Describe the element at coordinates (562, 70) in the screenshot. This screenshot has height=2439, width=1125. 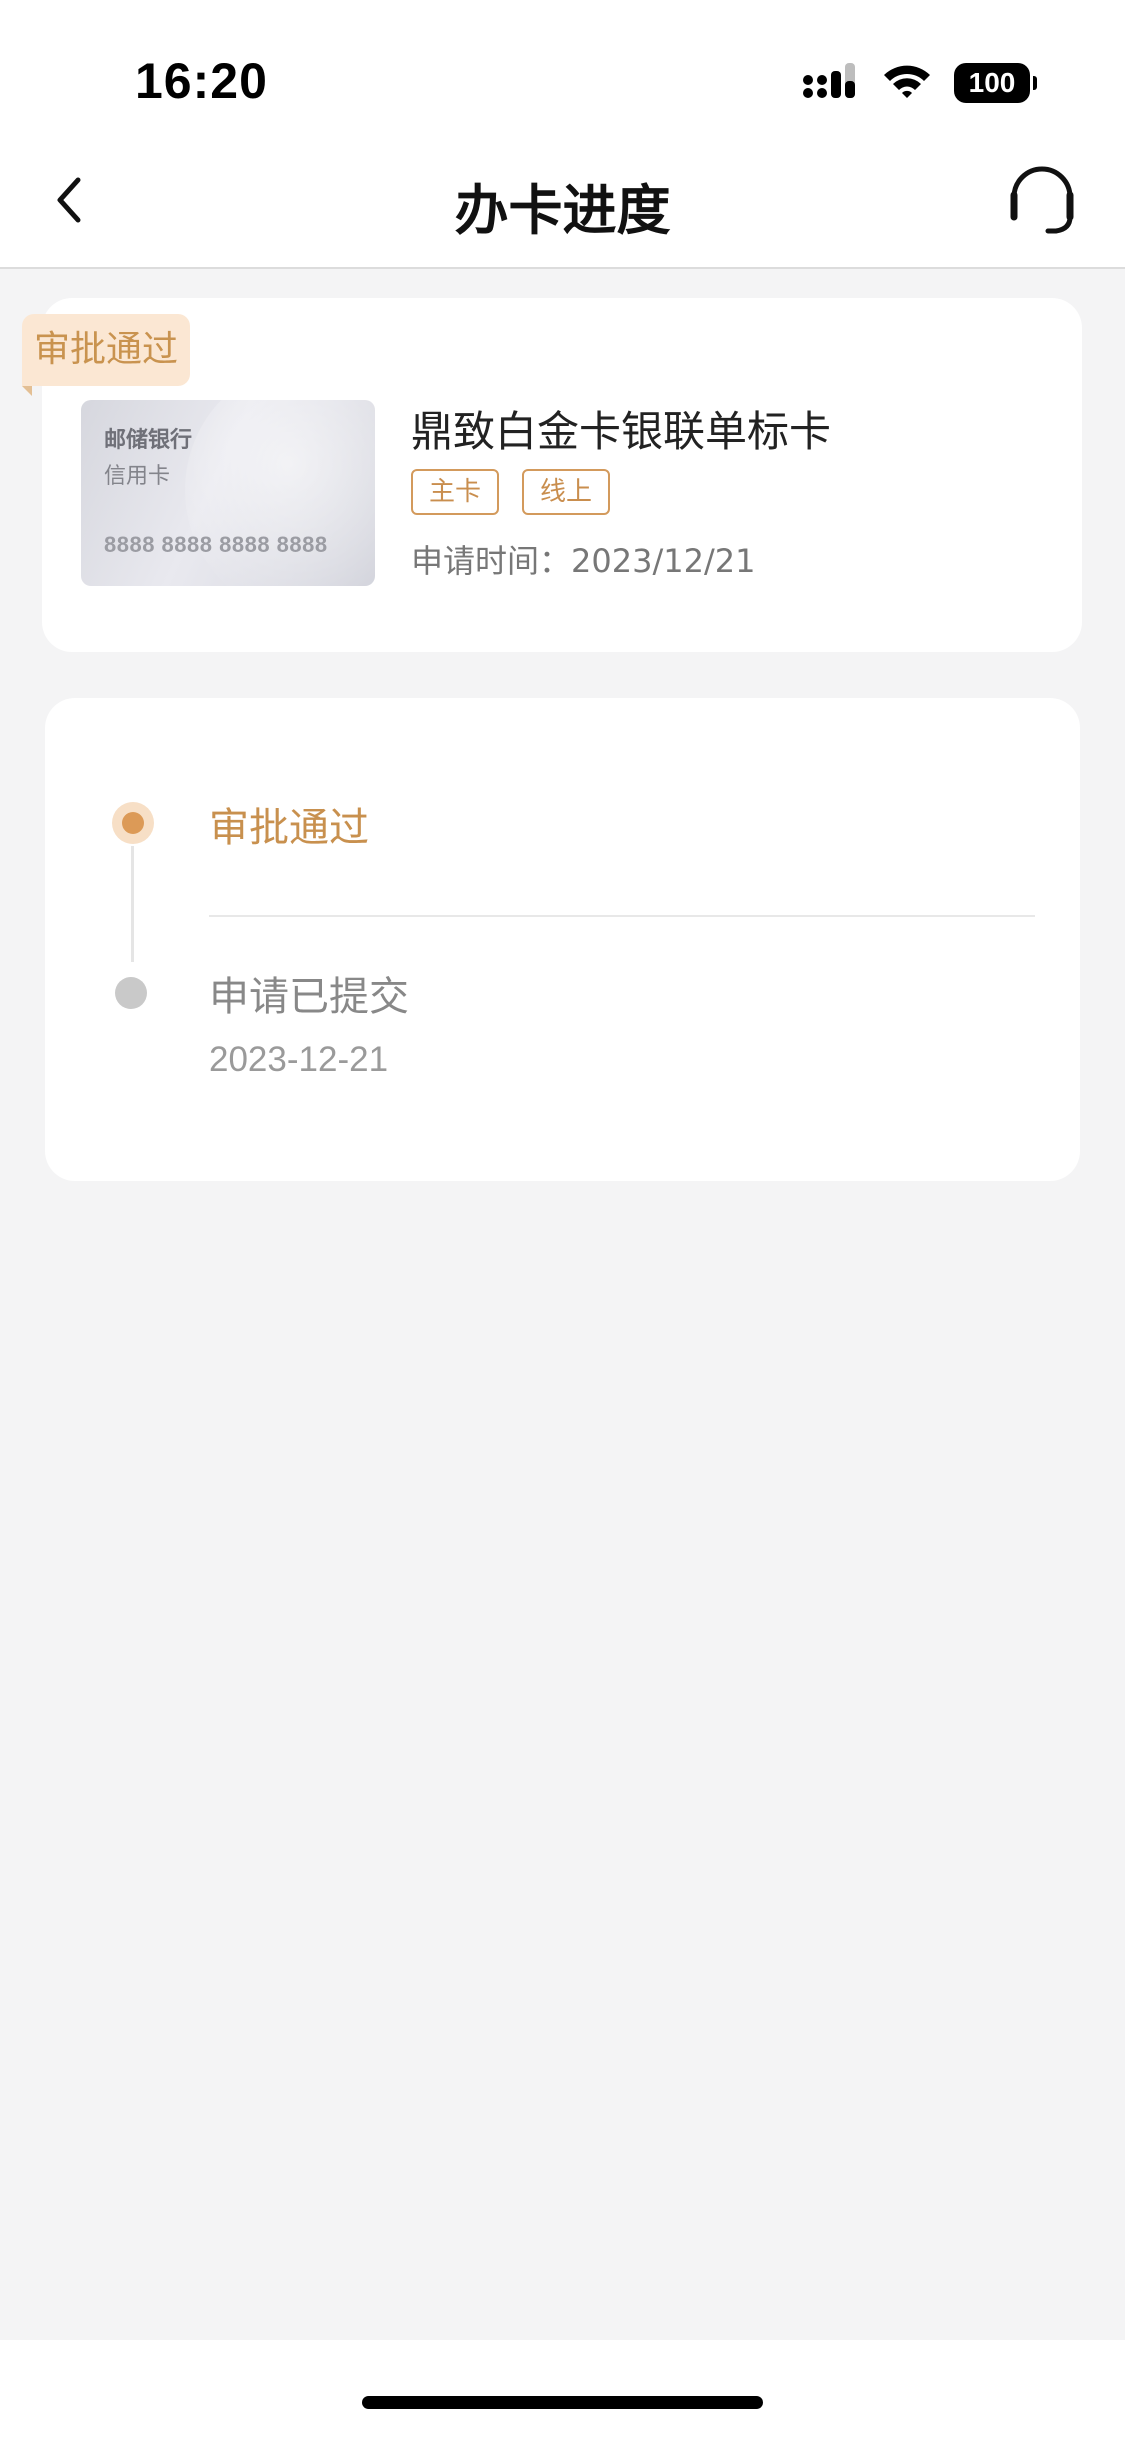
I see `status-bar: 16:20 100` at that location.